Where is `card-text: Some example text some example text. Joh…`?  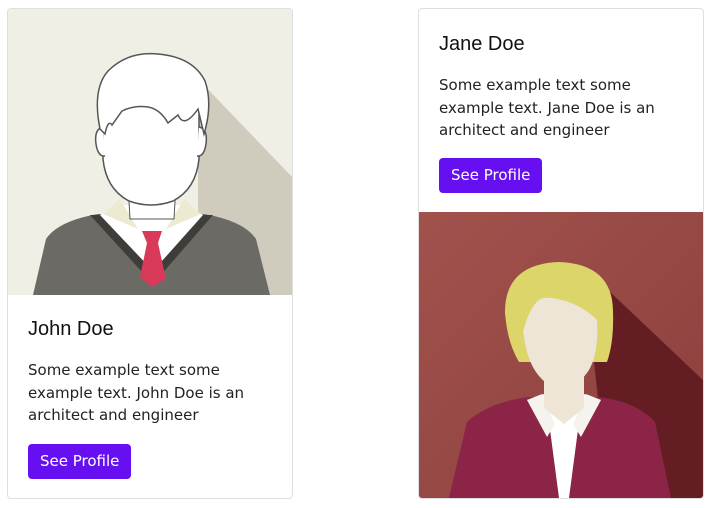
card-text: Some example text some example text. Joh… is located at coordinates (136, 392).